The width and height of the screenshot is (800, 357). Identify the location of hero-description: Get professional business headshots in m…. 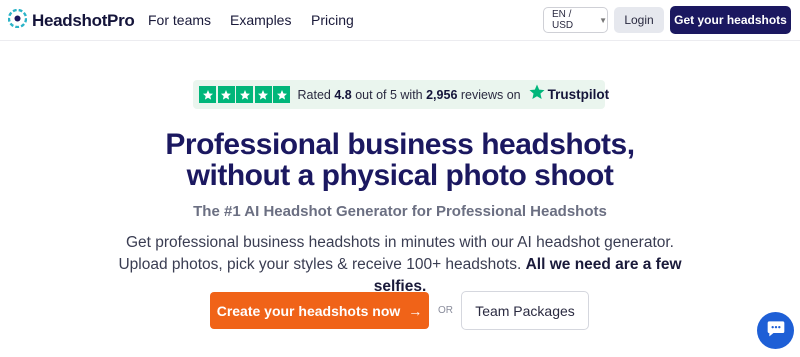
(400, 265).